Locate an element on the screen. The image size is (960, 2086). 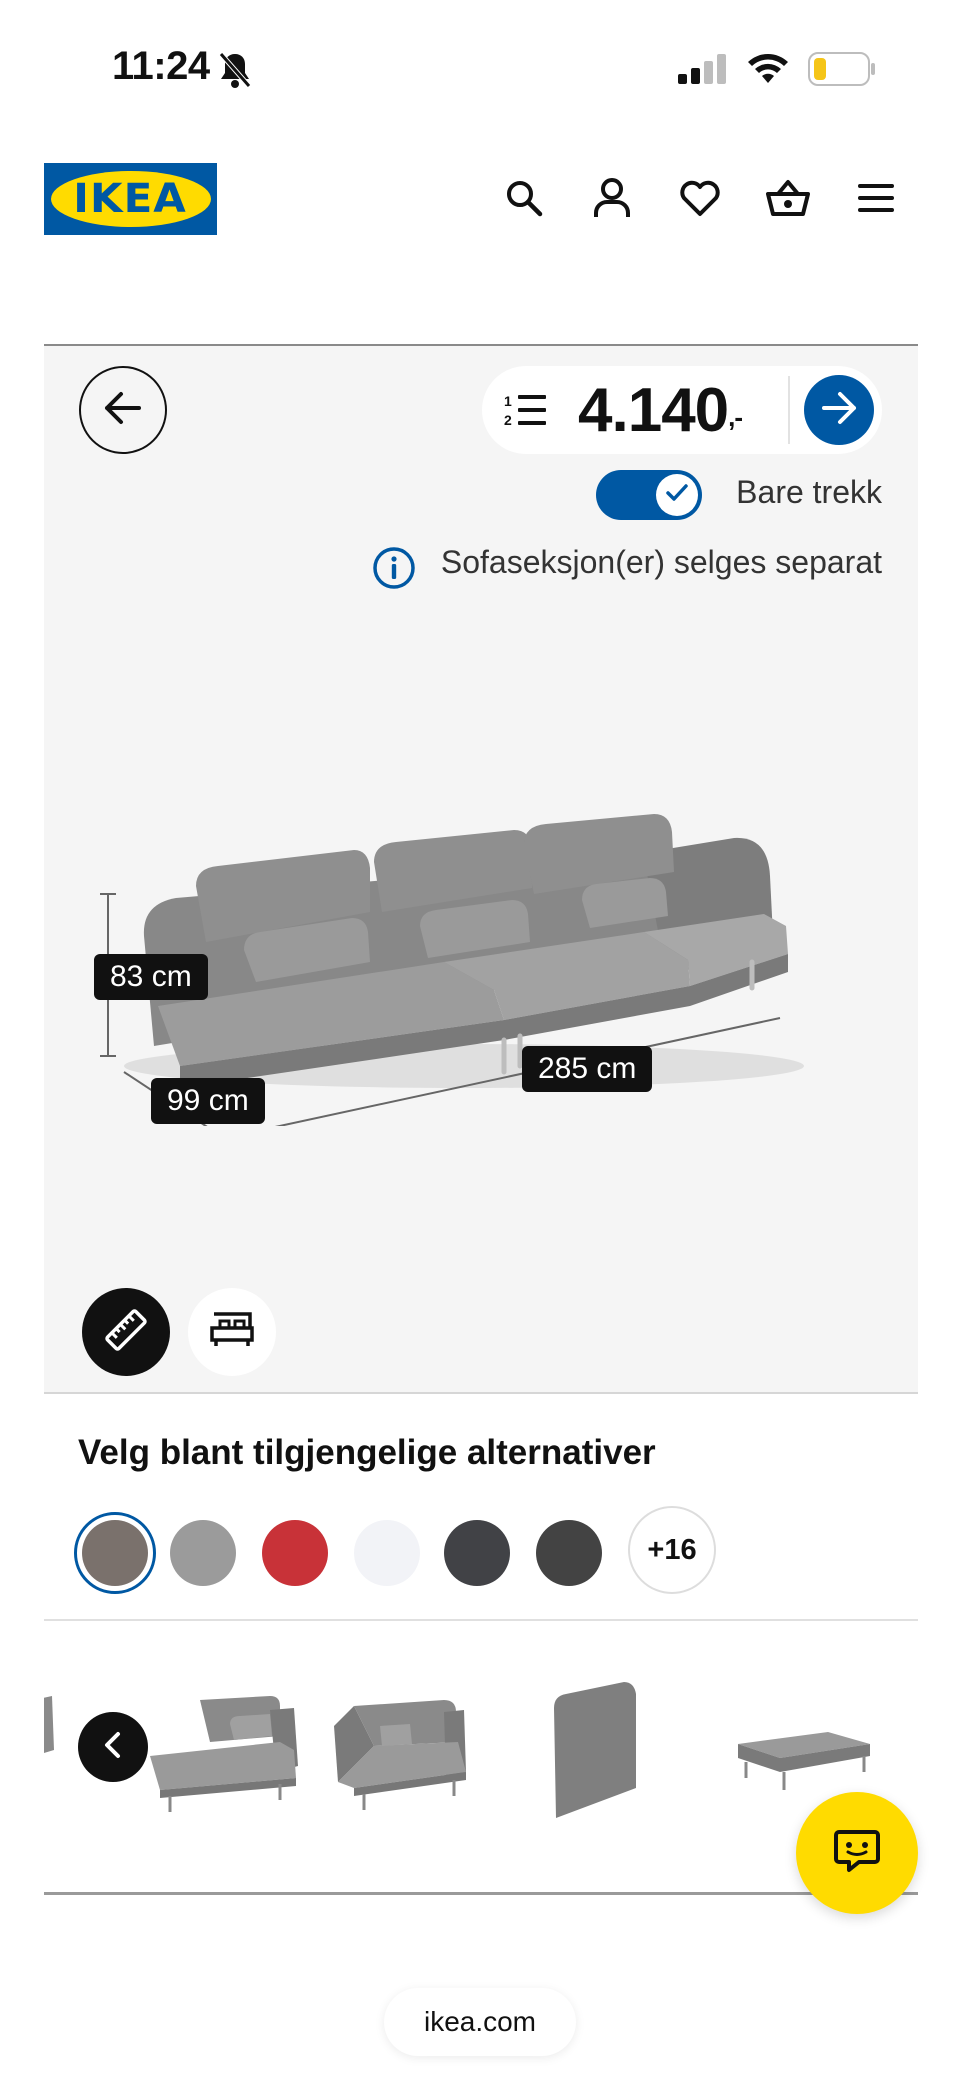
heart-icon is located at coordinates (700, 198).